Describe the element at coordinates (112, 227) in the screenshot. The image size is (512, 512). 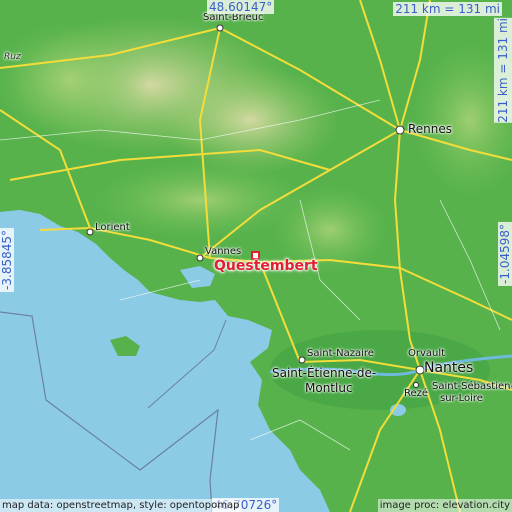
I see `label-lorient: Lorient` at that location.